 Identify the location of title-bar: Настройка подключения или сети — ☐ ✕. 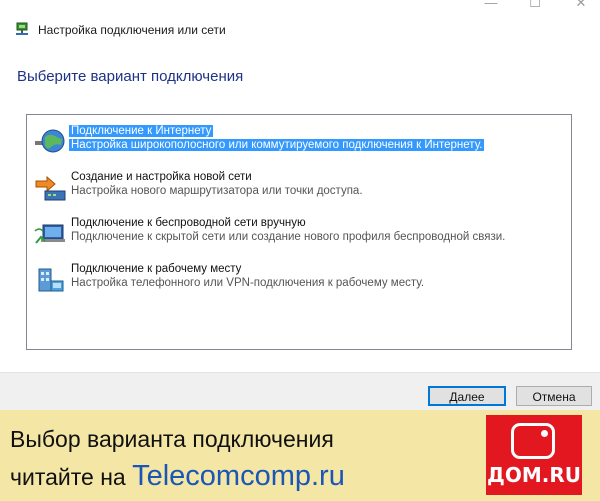
(300, 20).